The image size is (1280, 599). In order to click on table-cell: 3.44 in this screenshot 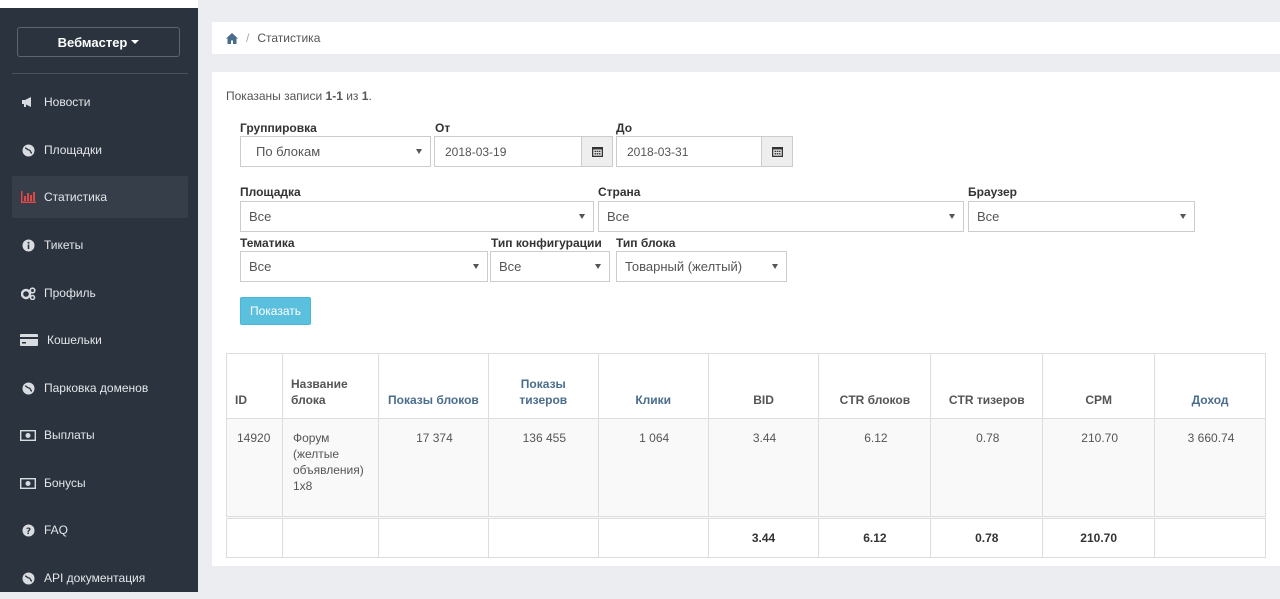, I will do `click(763, 468)`.